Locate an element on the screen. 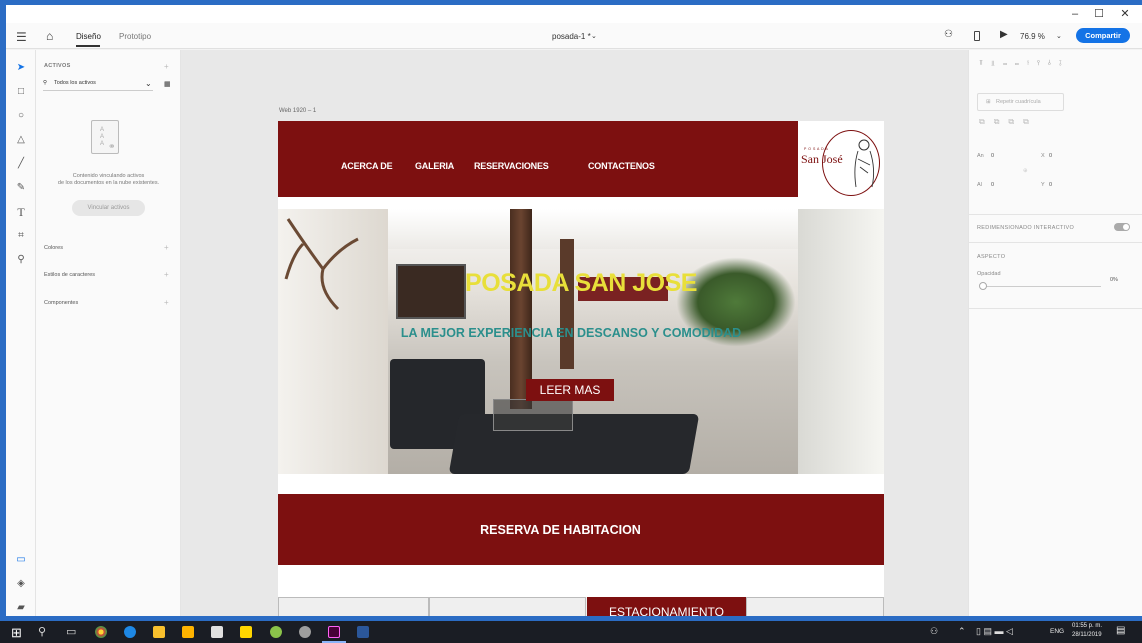  device-icon is located at coordinates (977, 36).